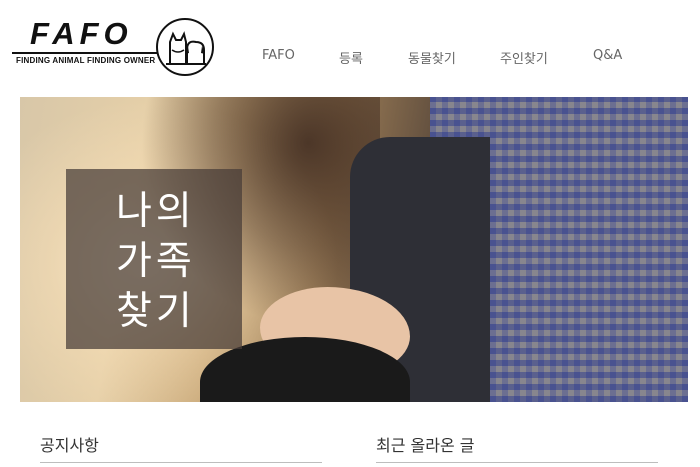  What do you see at coordinates (81, 33) in the screenshot?
I see `logo-title: FAFO` at bounding box center [81, 33].